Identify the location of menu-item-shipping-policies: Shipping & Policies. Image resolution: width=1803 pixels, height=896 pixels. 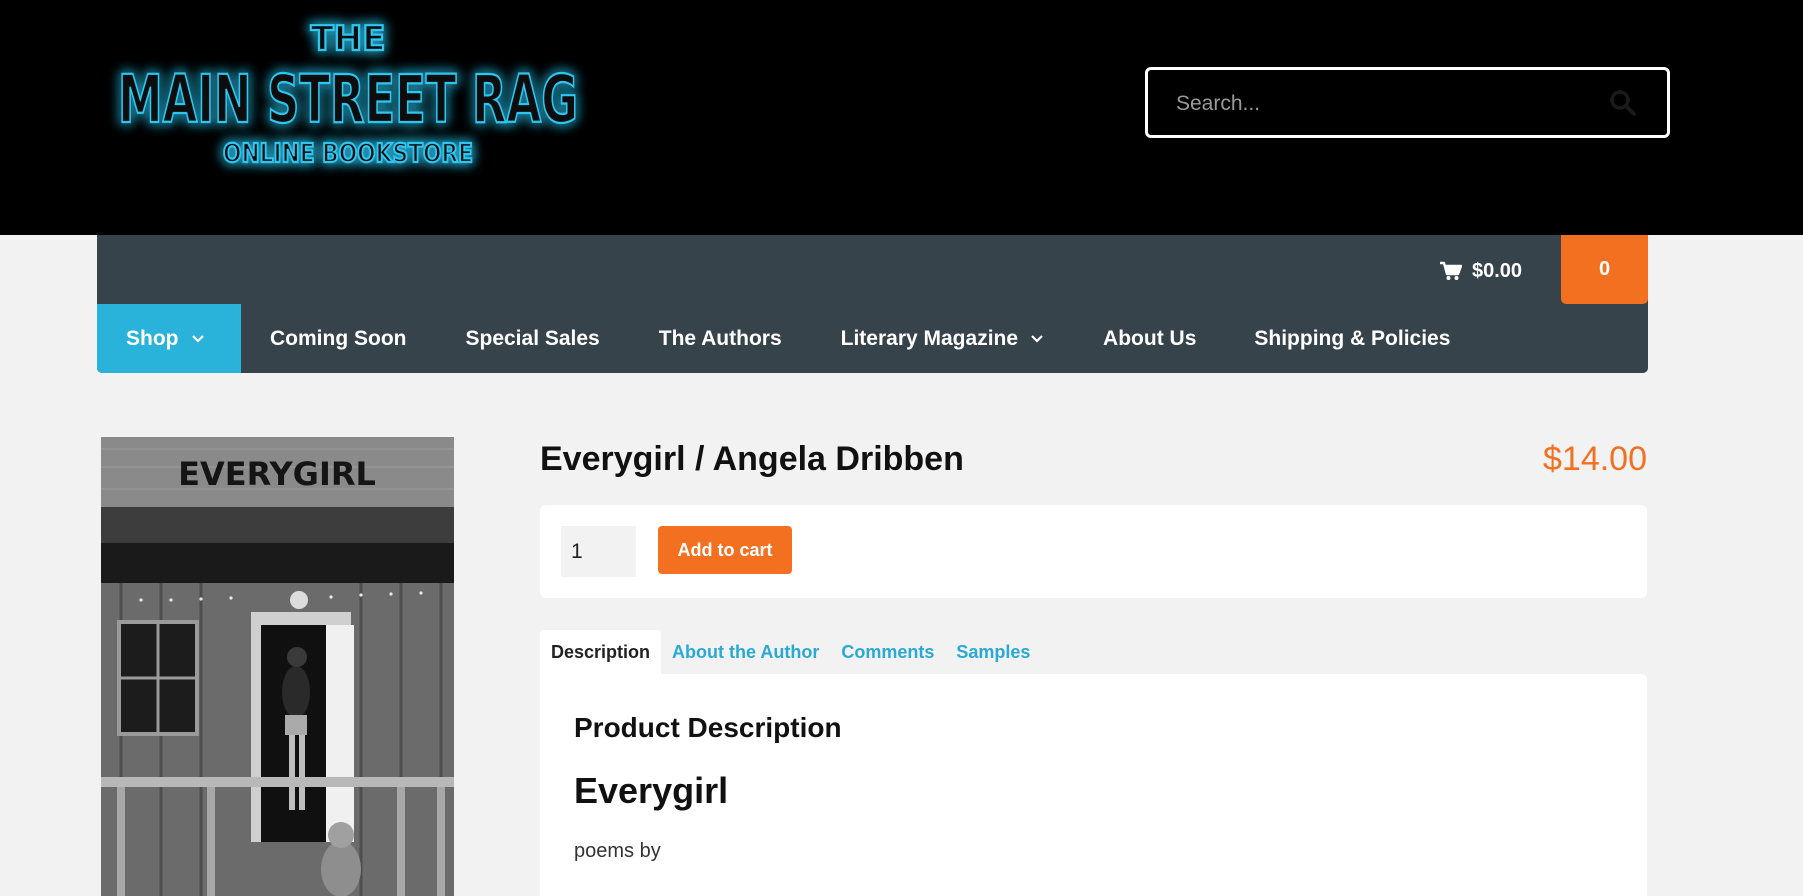
(1323, 338).